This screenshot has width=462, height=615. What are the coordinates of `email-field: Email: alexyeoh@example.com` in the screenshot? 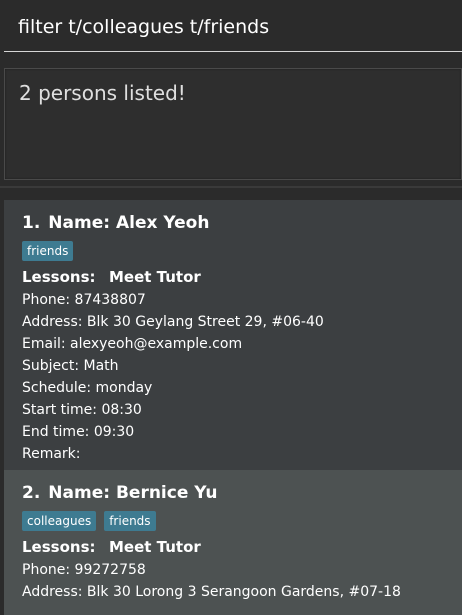 It's located at (132, 344).